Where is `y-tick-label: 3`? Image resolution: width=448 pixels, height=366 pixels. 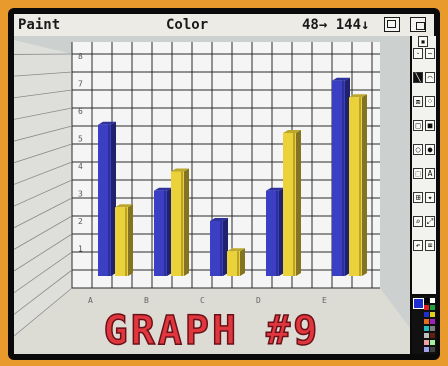 y-tick-label: 3 is located at coordinates (80, 194).